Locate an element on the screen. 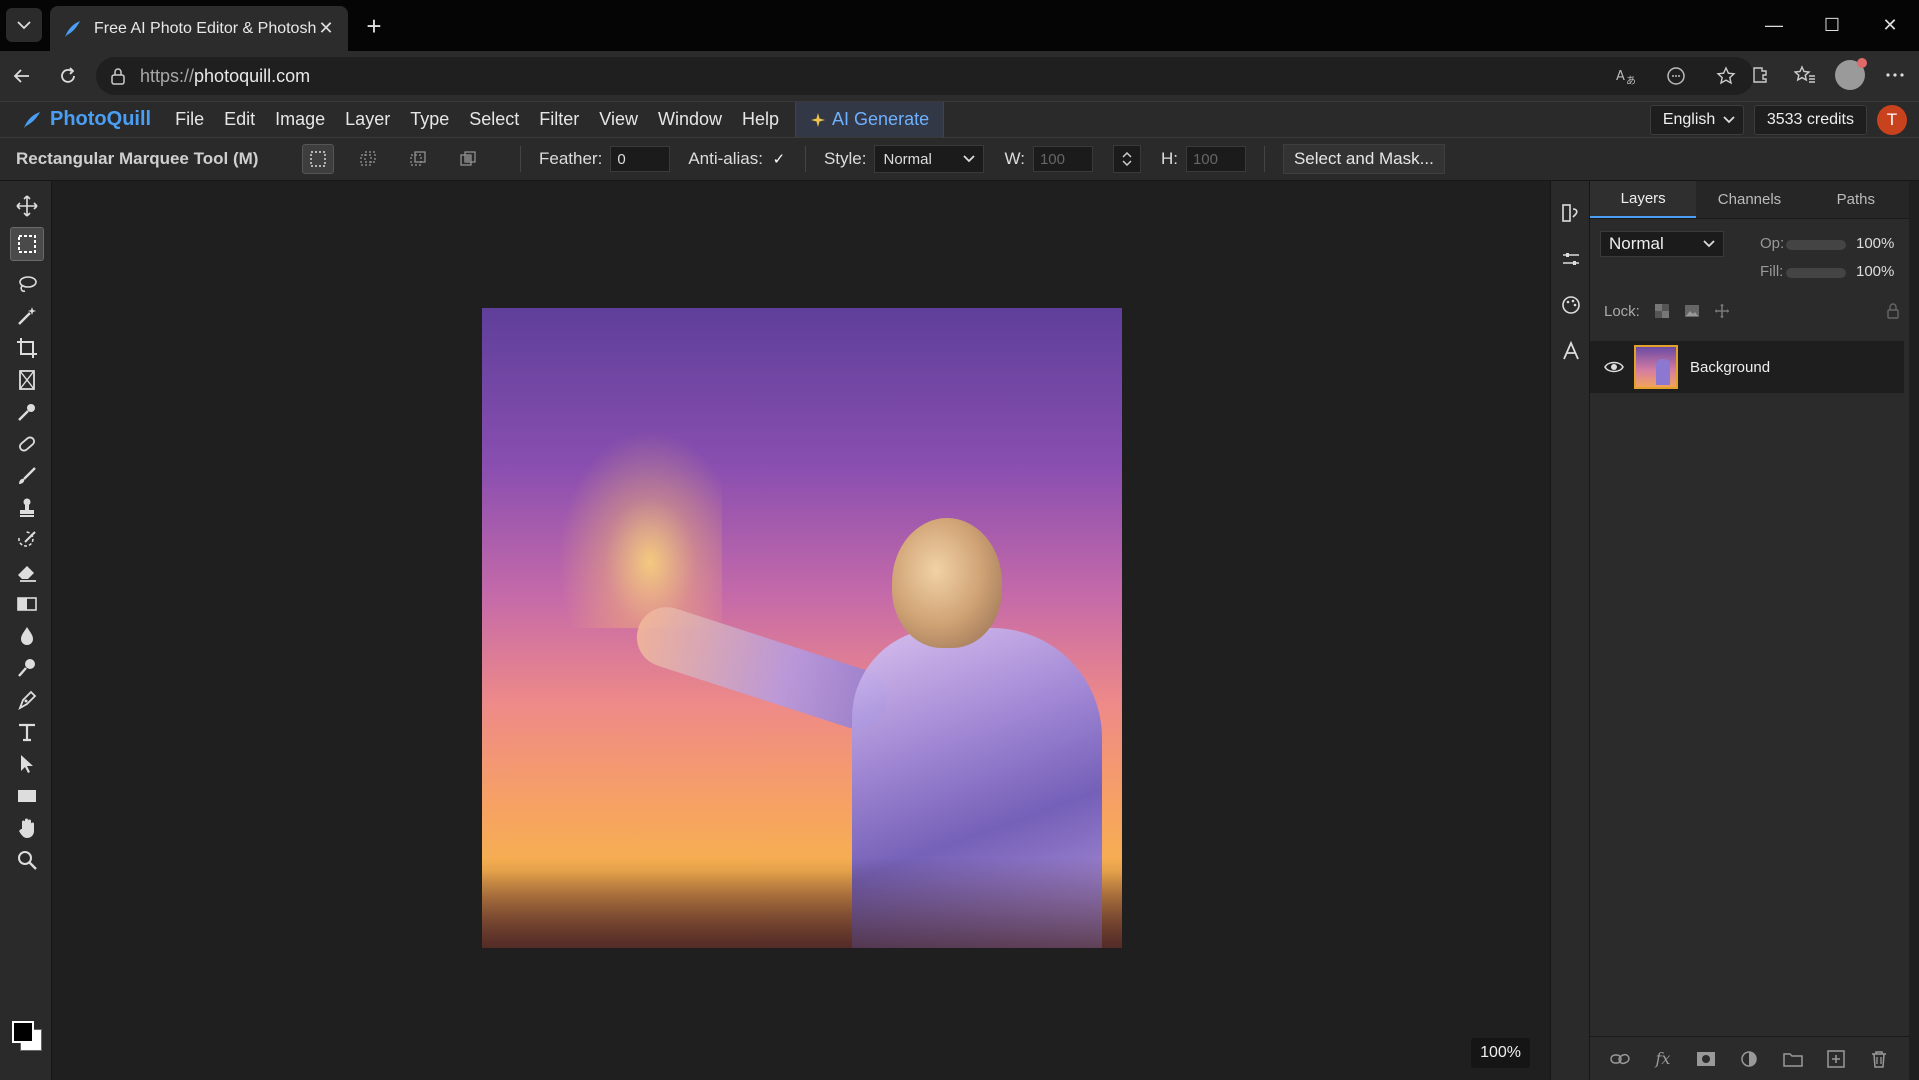 This screenshot has height=1080, width=1919. back-button is located at coordinates (22, 76).